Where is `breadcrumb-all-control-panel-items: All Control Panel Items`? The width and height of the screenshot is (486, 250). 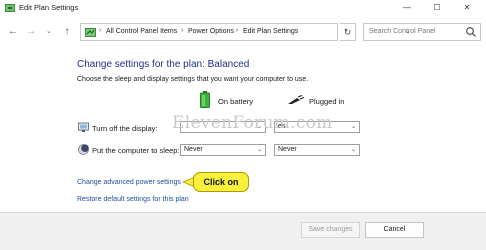 breadcrumb-all-control-panel-items: All Control Panel Items is located at coordinates (141, 31).